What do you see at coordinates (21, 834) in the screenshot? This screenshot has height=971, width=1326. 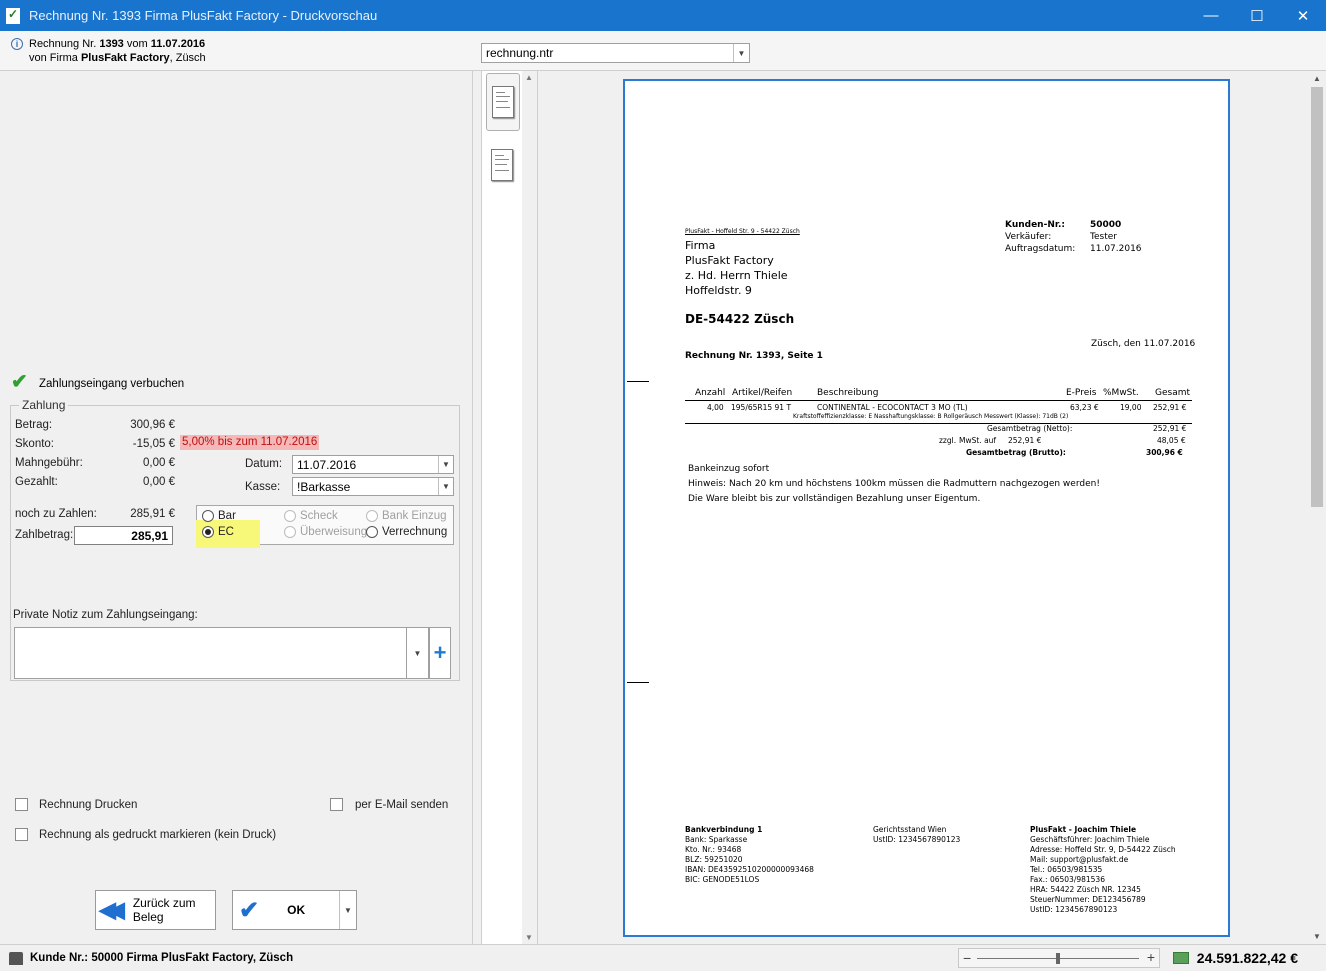 I see `mark-printed-checkbox` at bounding box center [21, 834].